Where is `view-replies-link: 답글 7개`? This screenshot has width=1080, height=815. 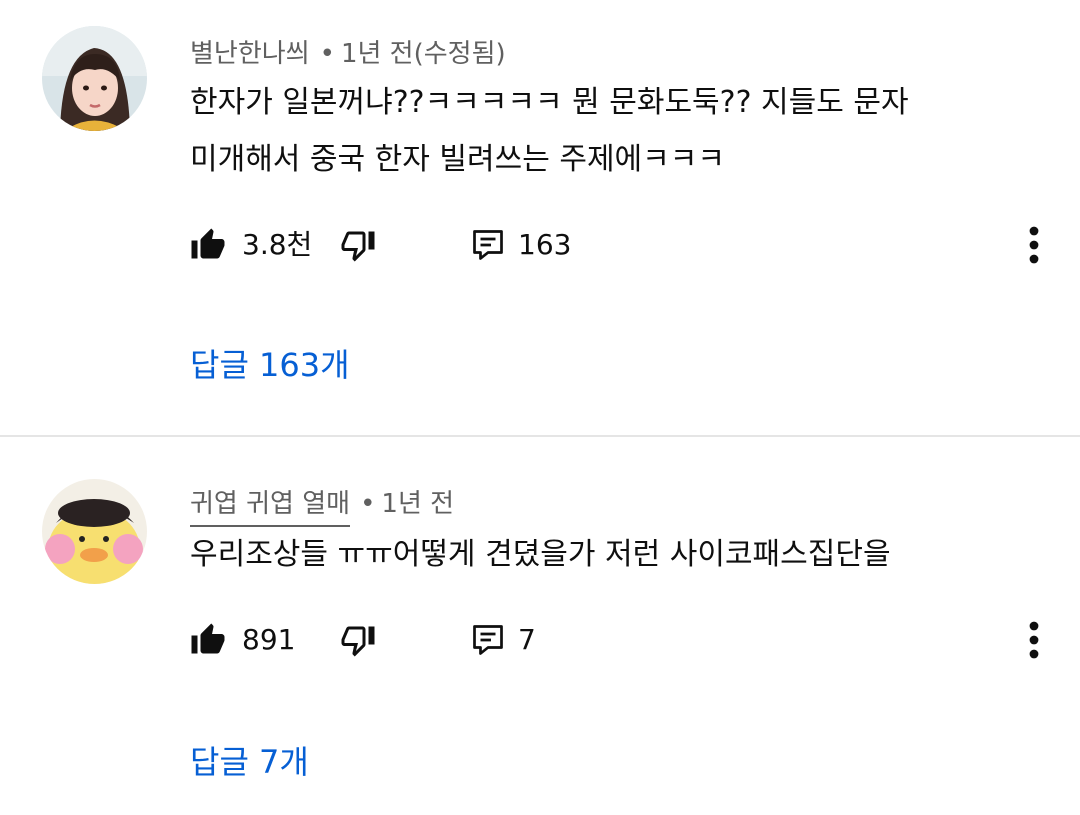 view-replies-link: 답글 7개 is located at coordinates (249, 760).